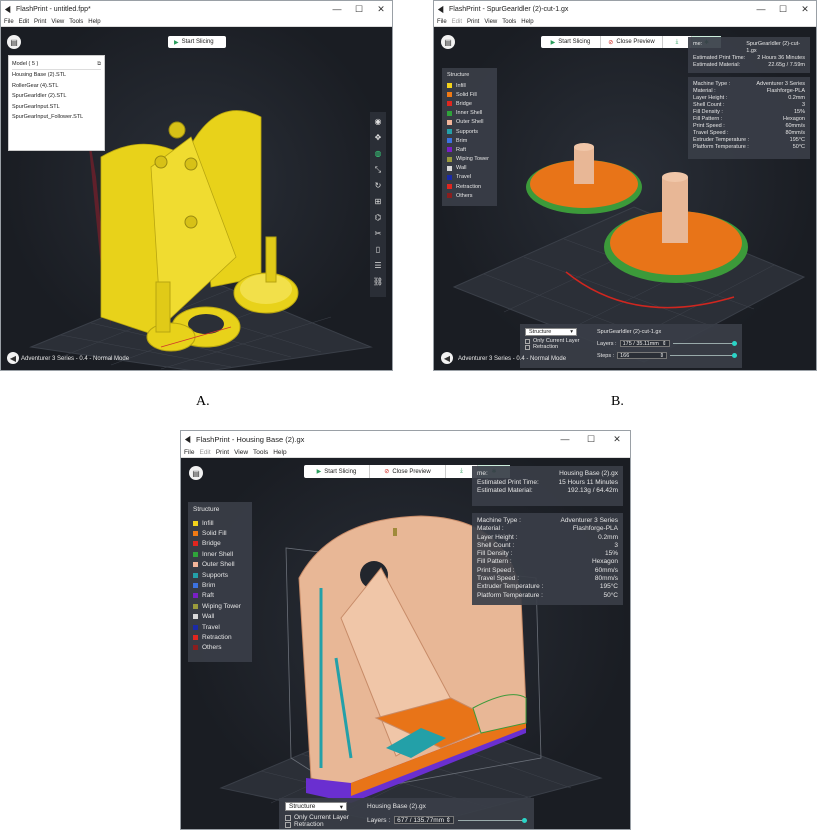 The width and height of the screenshot is (817, 830). Describe the element at coordinates (378, 169) in the screenshot. I see `scale-icon: ⤡` at that location.